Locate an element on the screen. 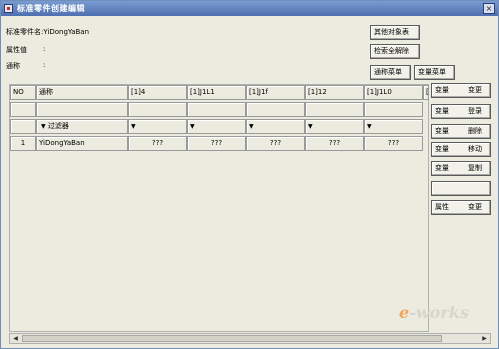 Image resolution: width=499 pixels, height=349 pixels. side-btn-right: 删除 is located at coordinates (475, 131).